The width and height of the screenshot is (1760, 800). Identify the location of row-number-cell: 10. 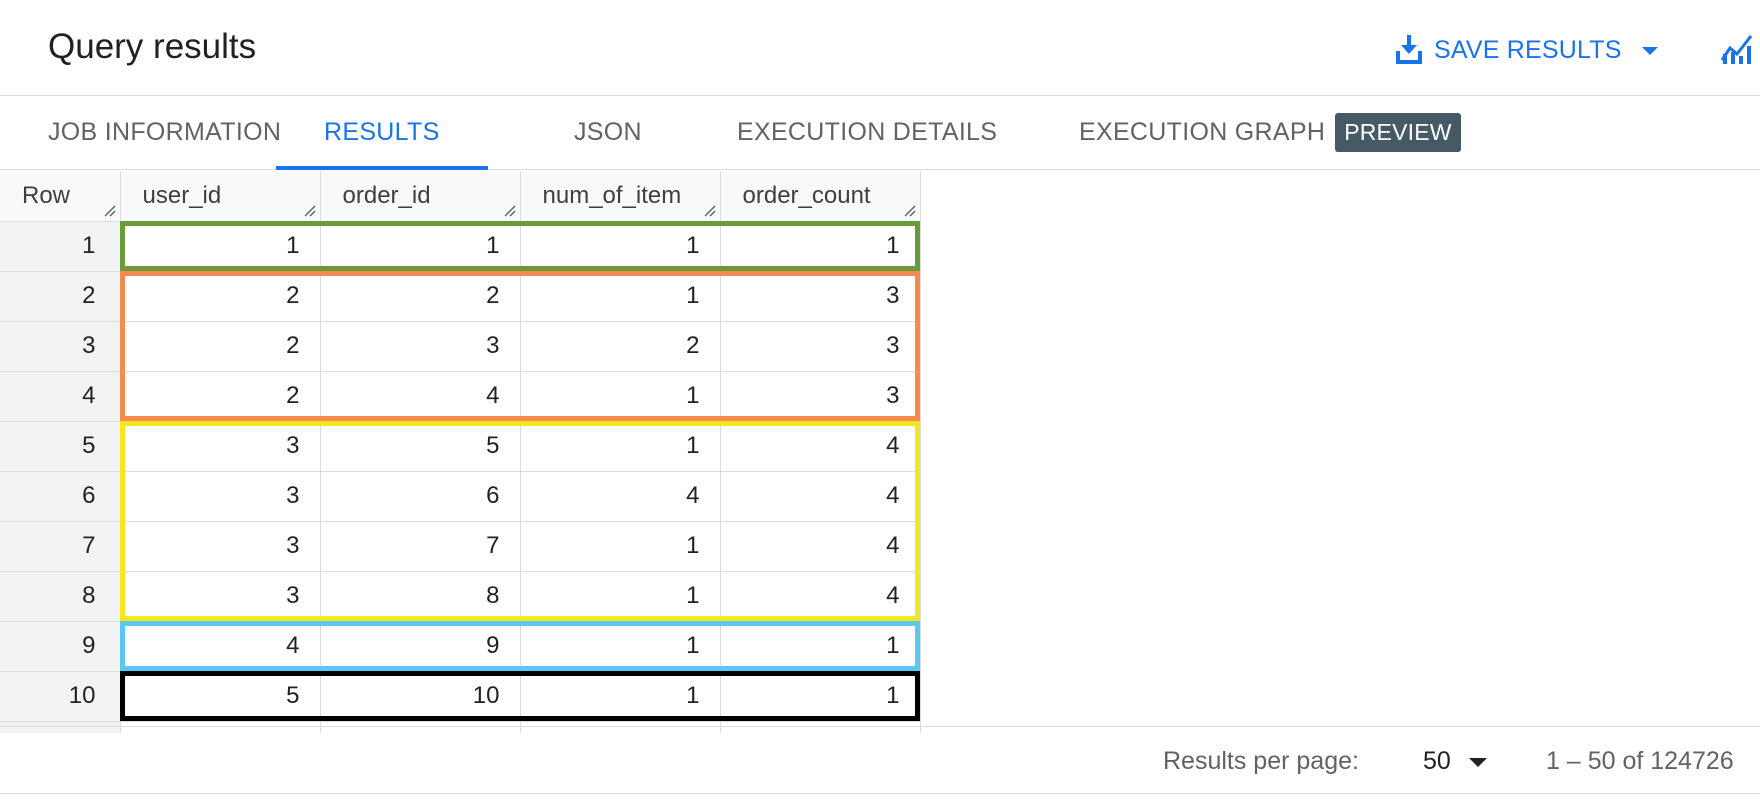
(60, 696).